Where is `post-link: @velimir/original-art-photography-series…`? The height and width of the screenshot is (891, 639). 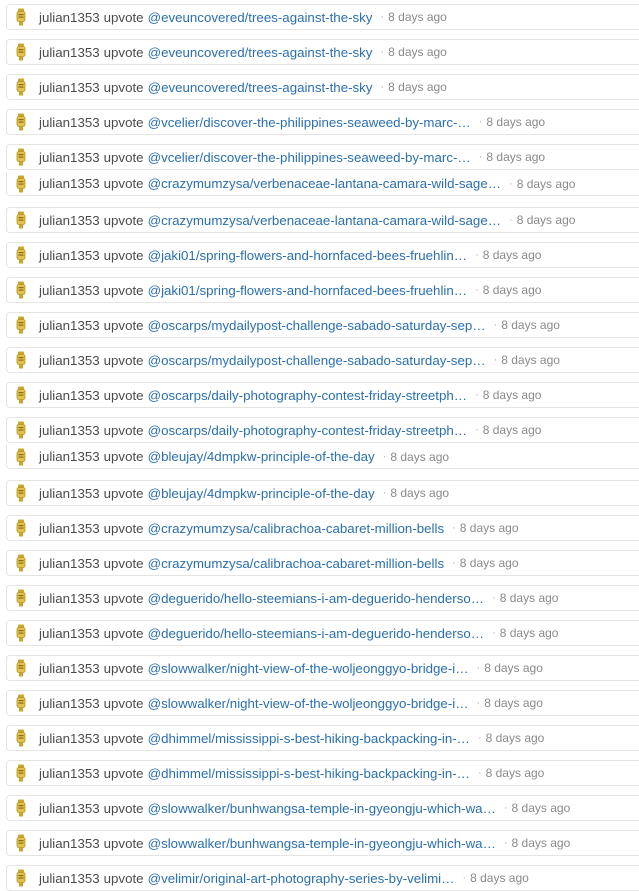
post-link: @velimir/original-art-photography-series… is located at coordinates (301, 878).